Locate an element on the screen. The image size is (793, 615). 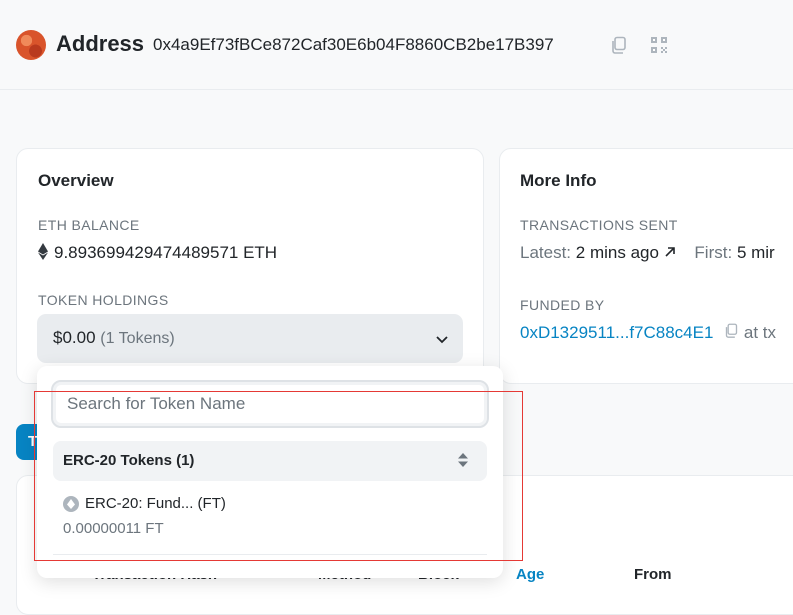
funded-by-suffix: at tx is located at coordinates (760, 332).